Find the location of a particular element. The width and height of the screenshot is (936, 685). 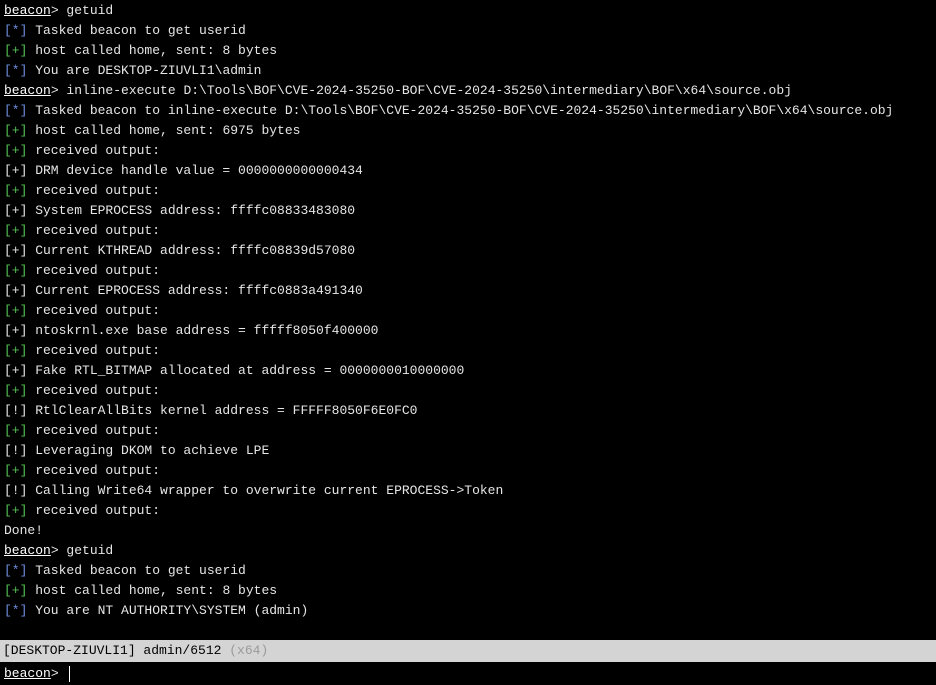

success-line: [+] host called home, sent: 6975 bytes is located at coordinates (470, 131).